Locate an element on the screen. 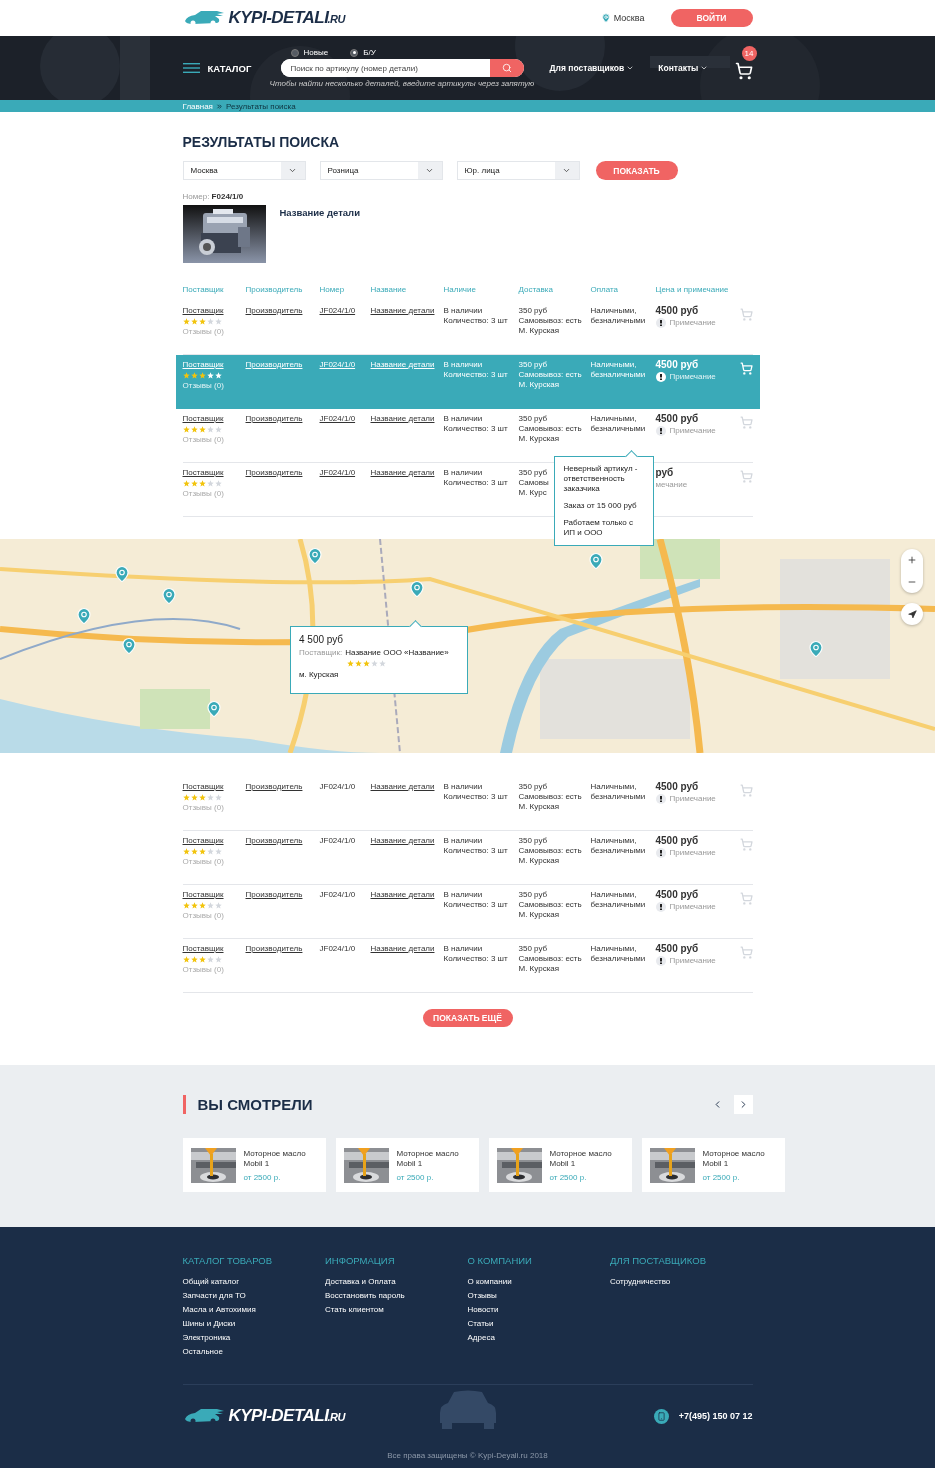 Image resolution: width=935 pixels, height=1468 pixels. footer-link: Стать клиентом is located at coordinates (354, 1309).